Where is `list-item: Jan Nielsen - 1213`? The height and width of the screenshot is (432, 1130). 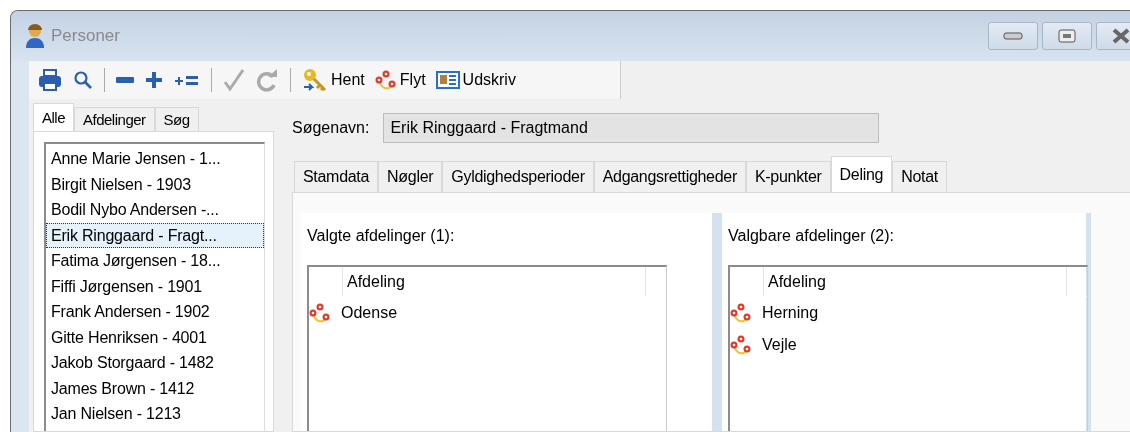
list-item: Jan Nielsen - 1213 is located at coordinates (155, 414).